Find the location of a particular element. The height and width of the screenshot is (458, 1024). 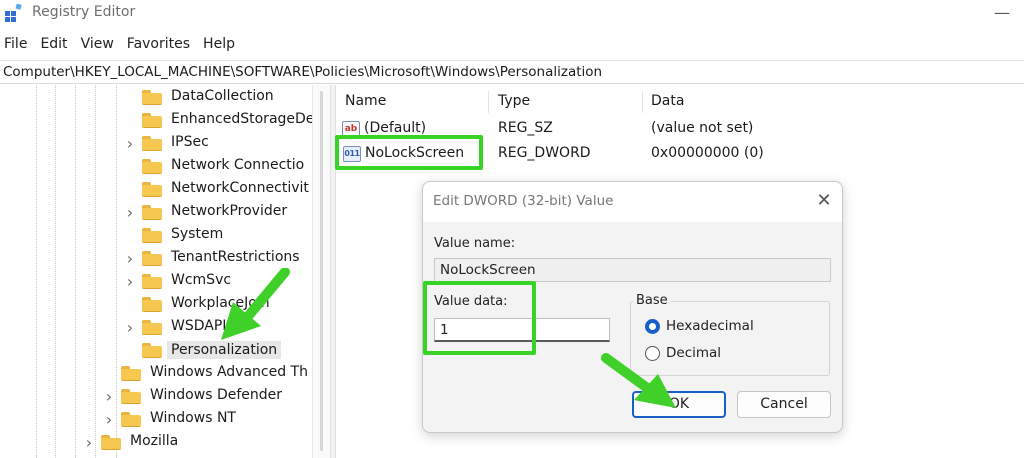

dialog-title: Edit DWORD (32-bit) Value is located at coordinates (523, 201).